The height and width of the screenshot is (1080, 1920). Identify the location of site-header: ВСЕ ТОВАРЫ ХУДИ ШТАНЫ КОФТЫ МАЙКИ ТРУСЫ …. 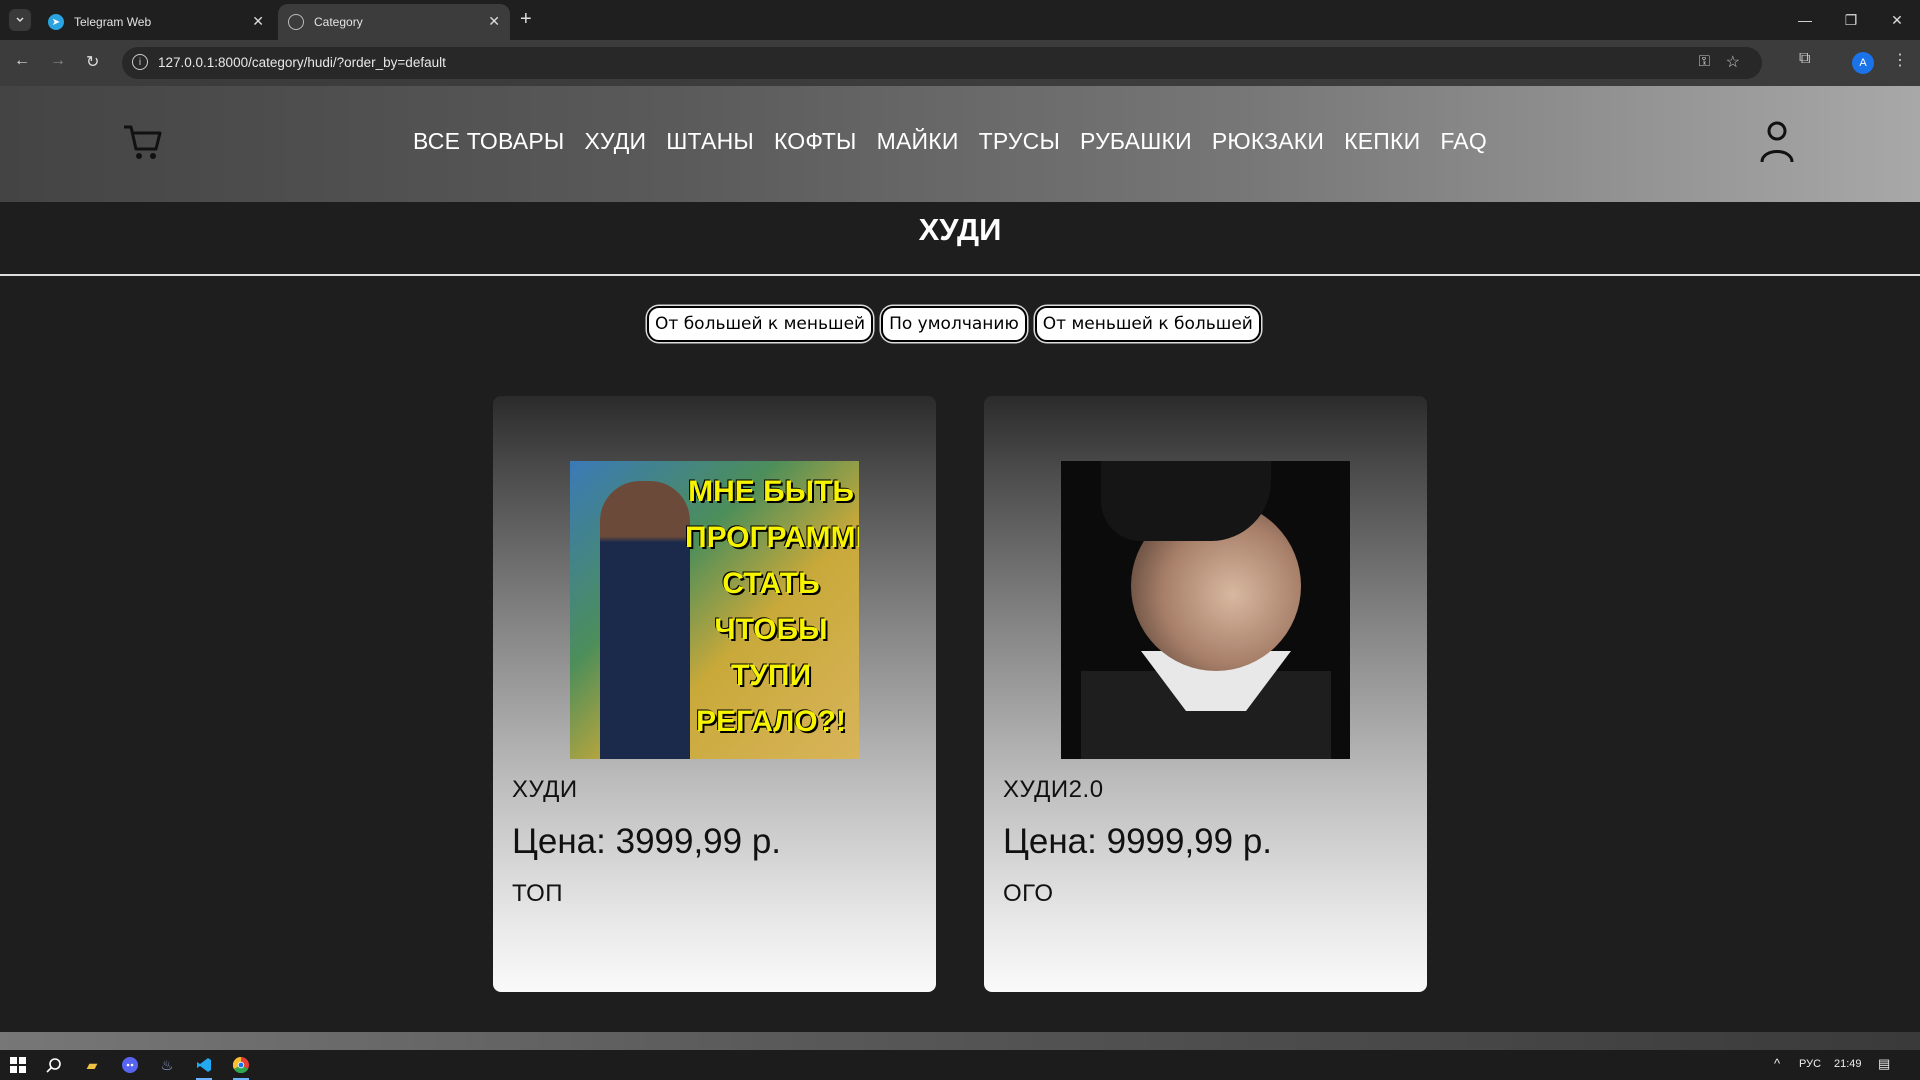
(960, 144).